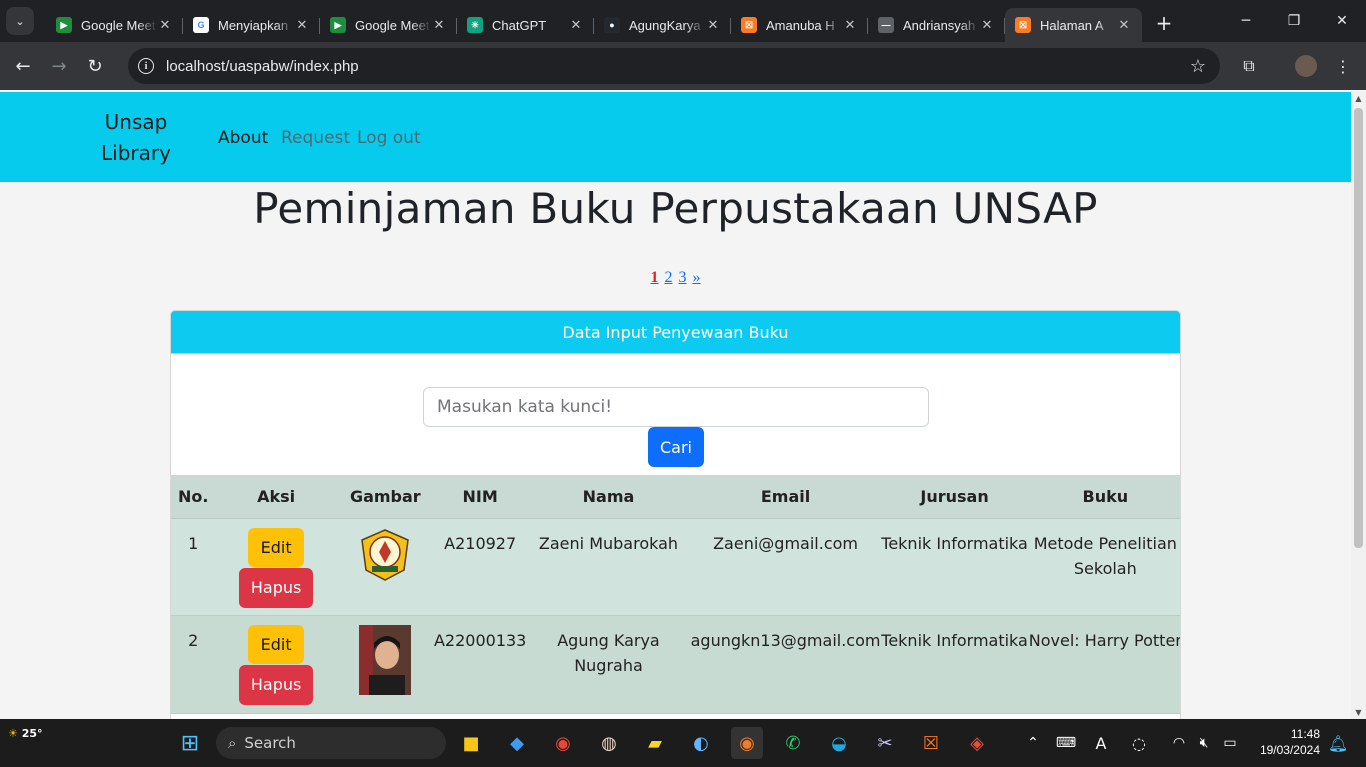 The width and height of the screenshot is (1366, 767). Describe the element at coordinates (655, 277) in the screenshot. I see `page-link-1: 1` at that location.